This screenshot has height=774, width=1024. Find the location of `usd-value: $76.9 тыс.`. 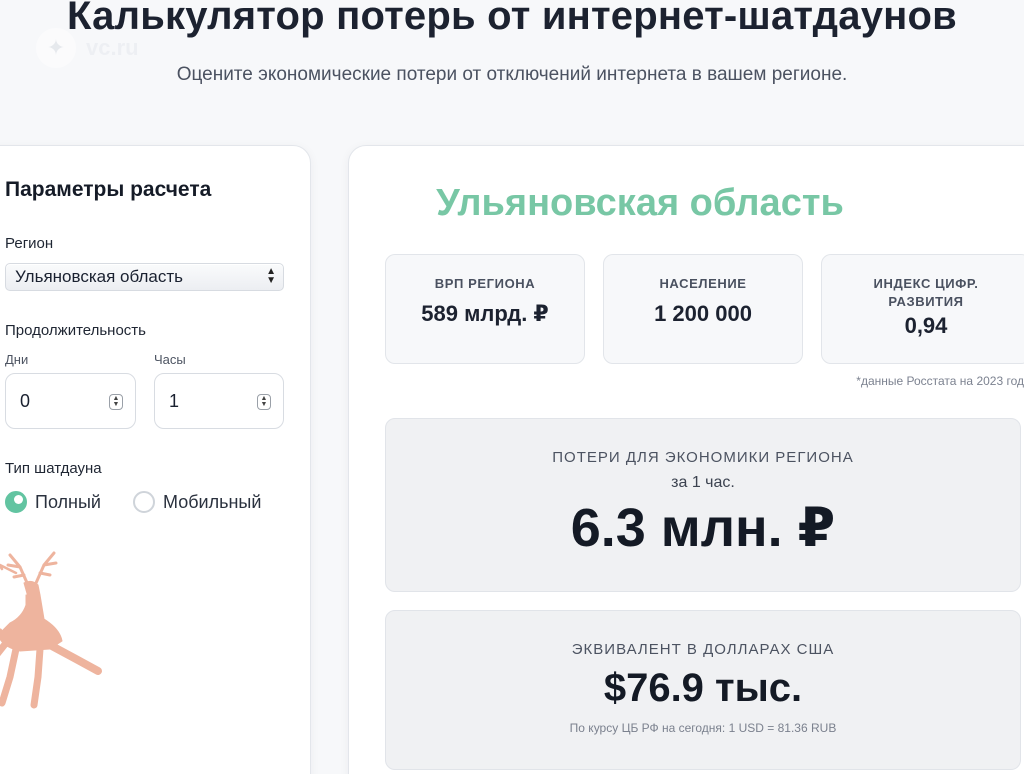

usd-value: $76.9 тыс. is located at coordinates (703, 688).